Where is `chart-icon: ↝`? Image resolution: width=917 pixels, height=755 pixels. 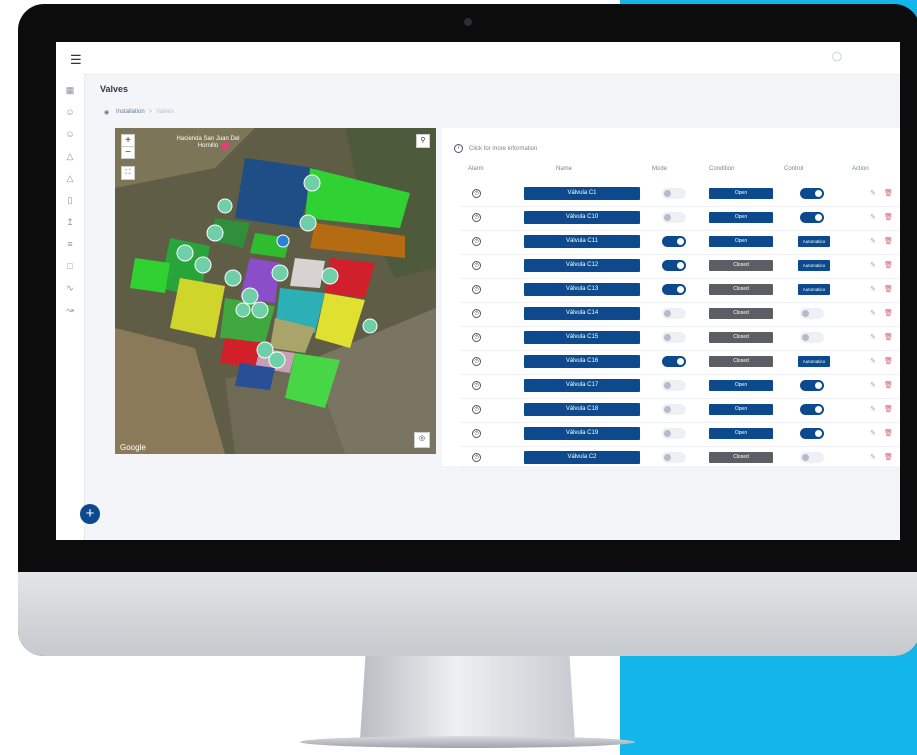 chart-icon: ↝ is located at coordinates (70, 310).